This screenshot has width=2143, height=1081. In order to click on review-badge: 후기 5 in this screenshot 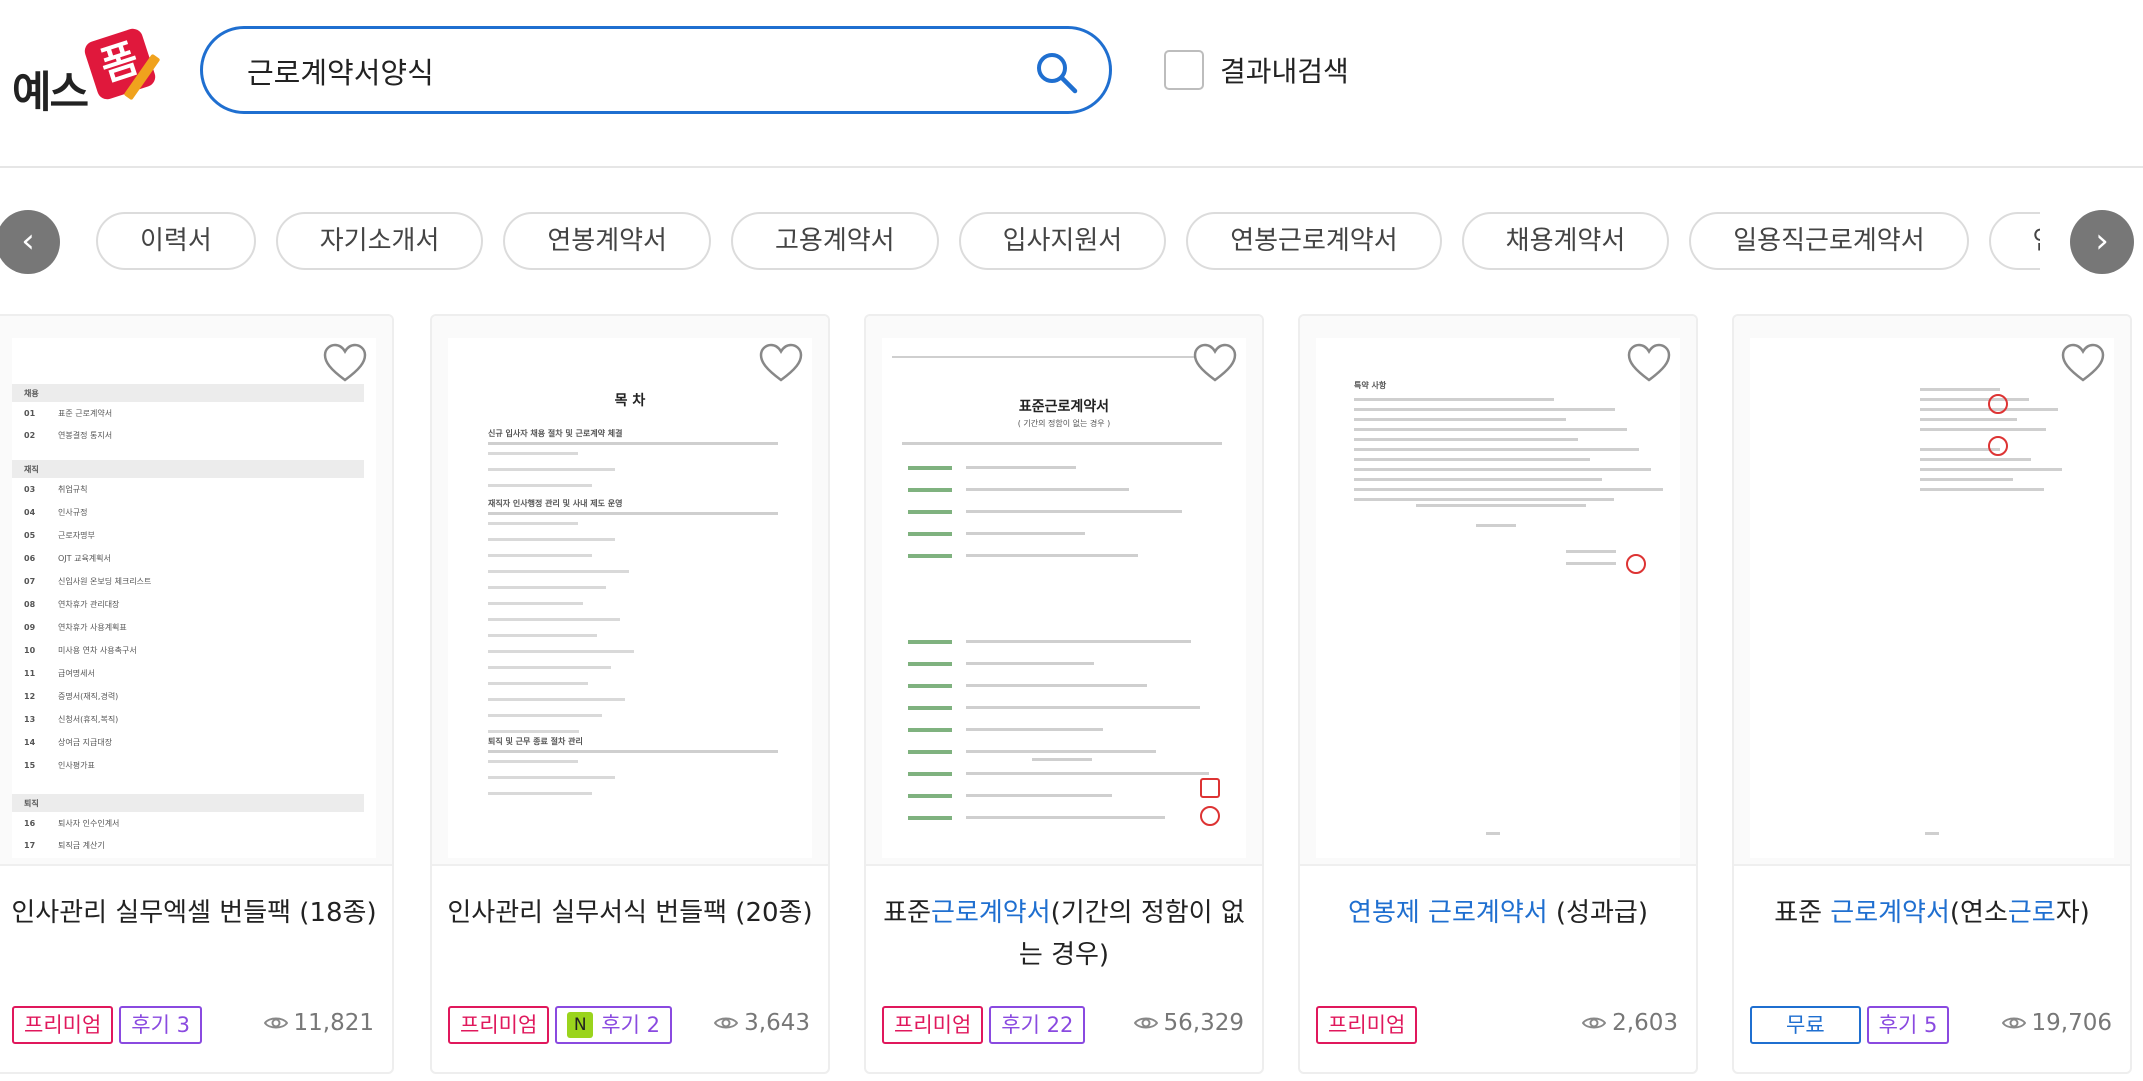, I will do `click(1908, 1025)`.